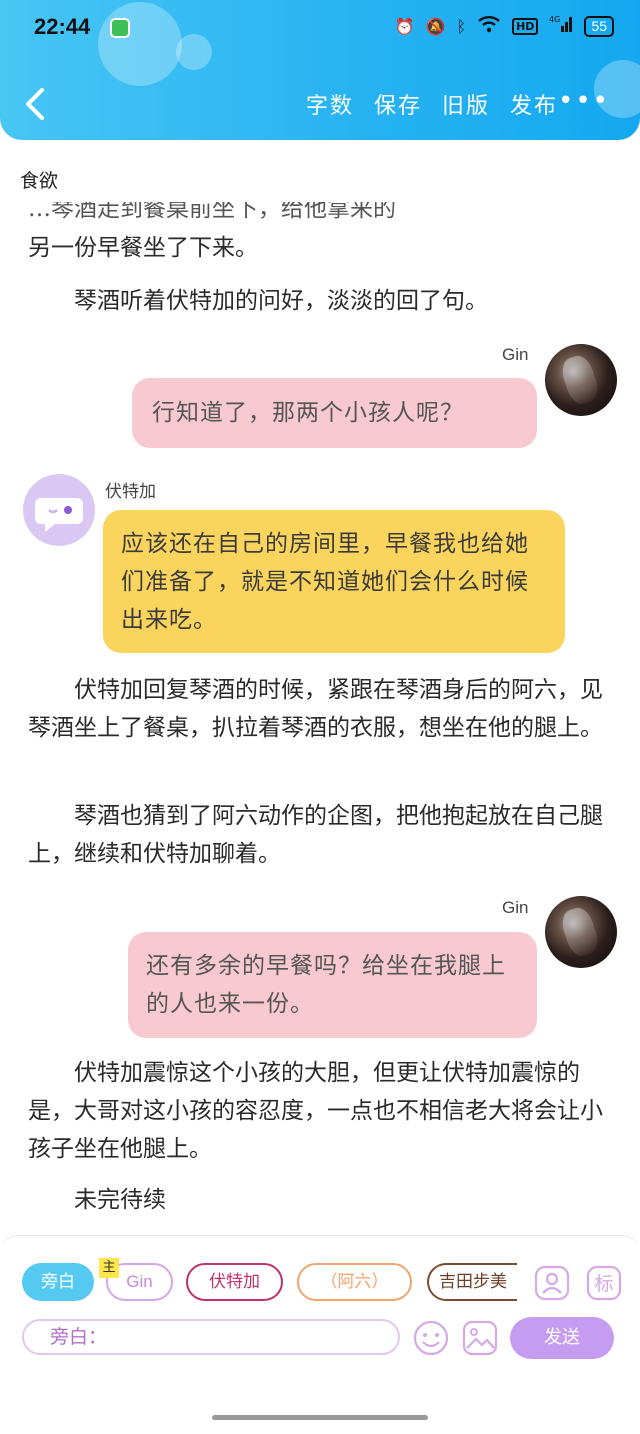  Describe the element at coordinates (398, 104) in the screenshot. I see `save-button: 保存` at that location.